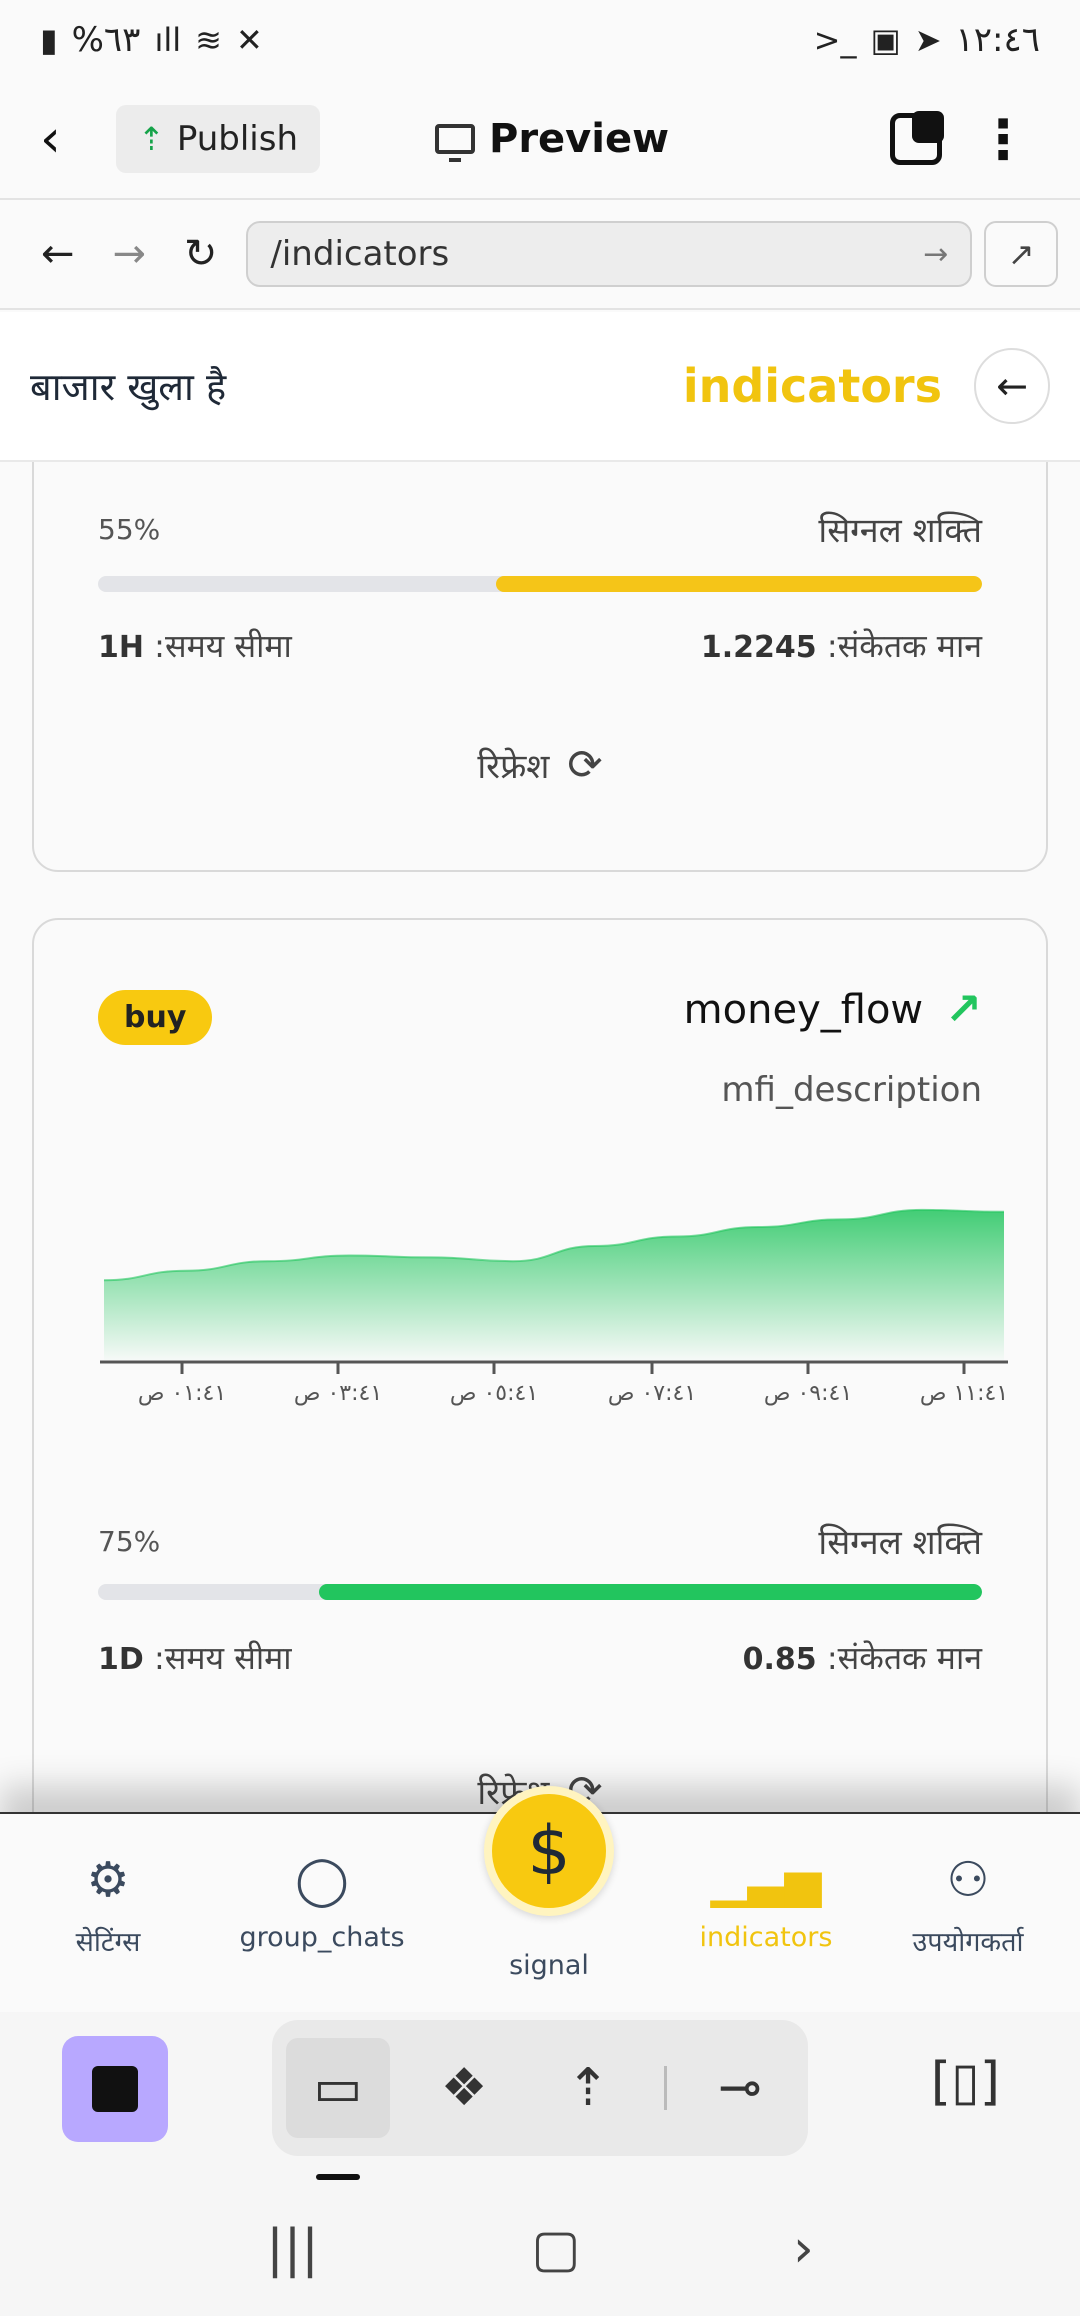 Image resolution: width=1080 pixels, height=2316 pixels. What do you see at coordinates (49, 40) in the screenshot?
I see `battery-icon: ▮` at bounding box center [49, 40].